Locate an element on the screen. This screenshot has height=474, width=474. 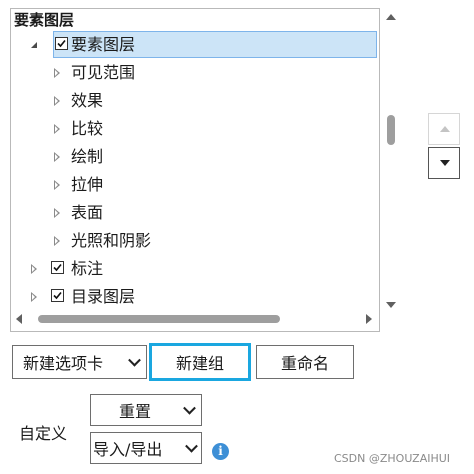
tree-item-label: 目录图层 is located at coordinates (103, 296).